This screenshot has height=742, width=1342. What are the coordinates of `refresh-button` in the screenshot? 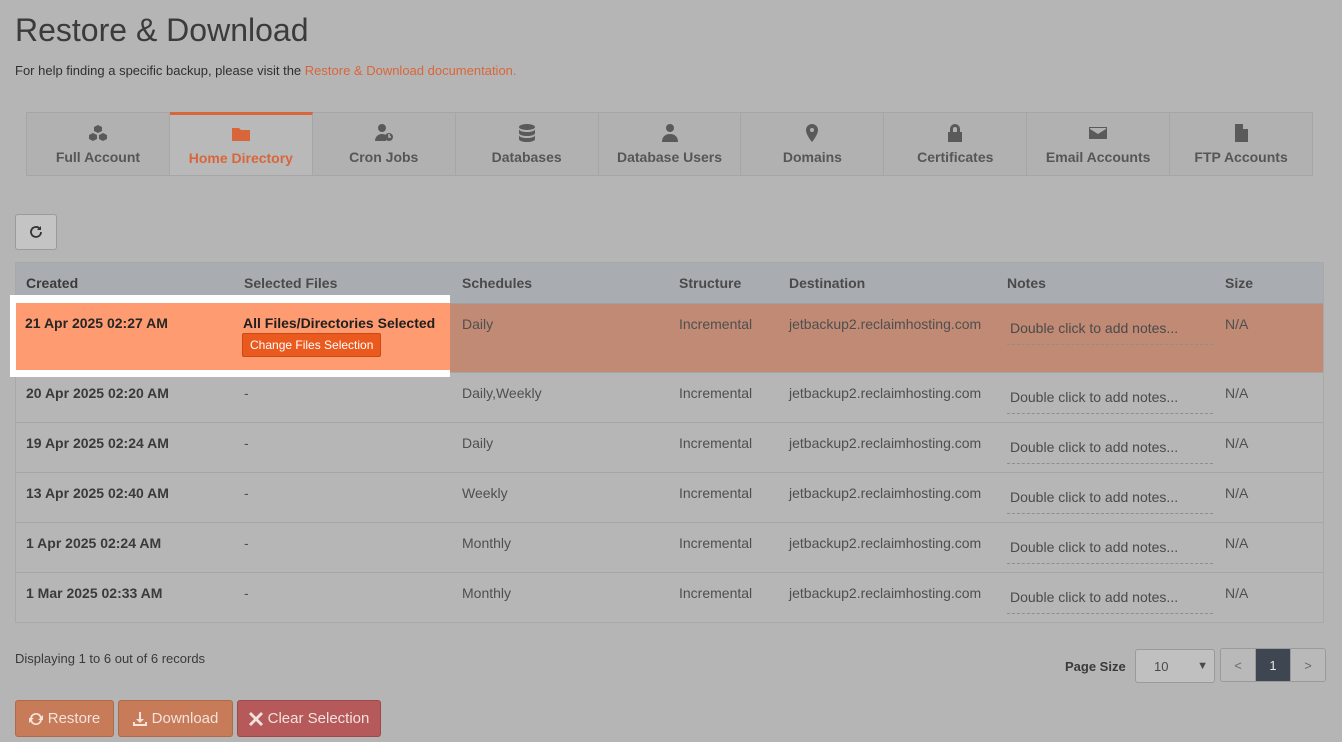 It's located at (36, 232).